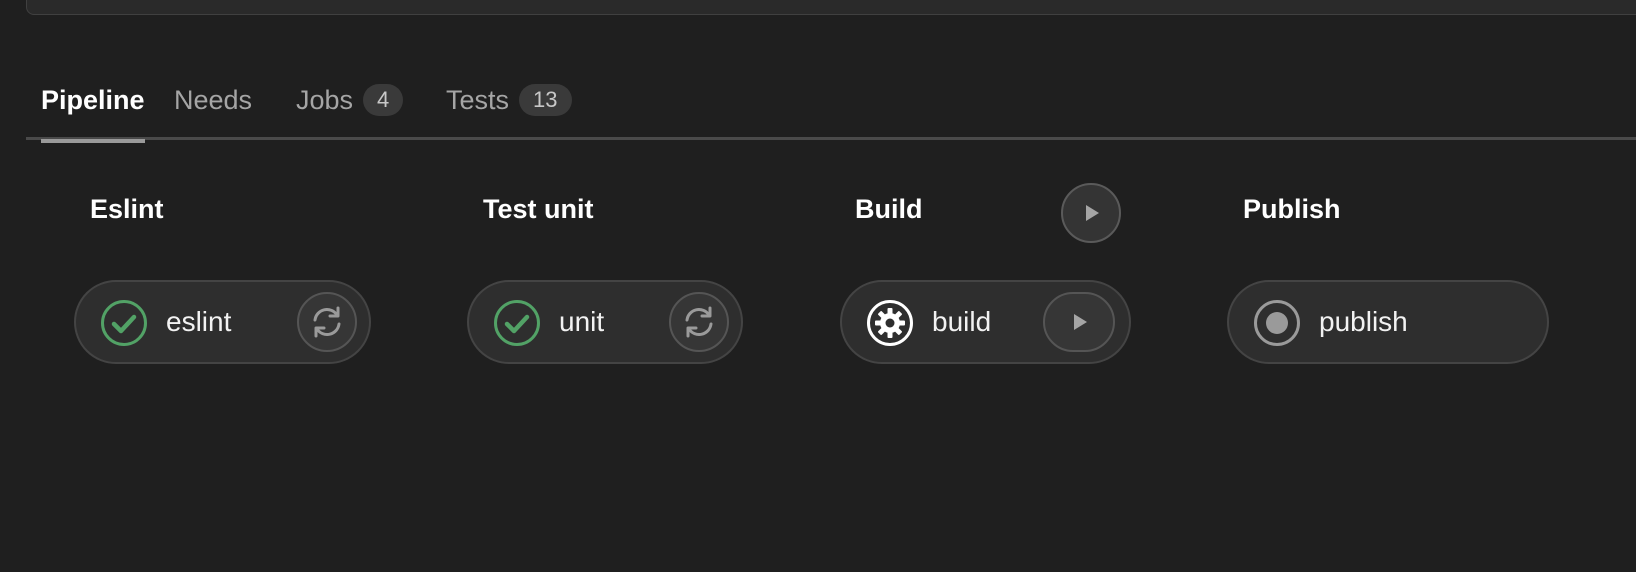 The width and height of the screenshot is (1636, 572). I want to click on gear-icon, so click(890, 323).